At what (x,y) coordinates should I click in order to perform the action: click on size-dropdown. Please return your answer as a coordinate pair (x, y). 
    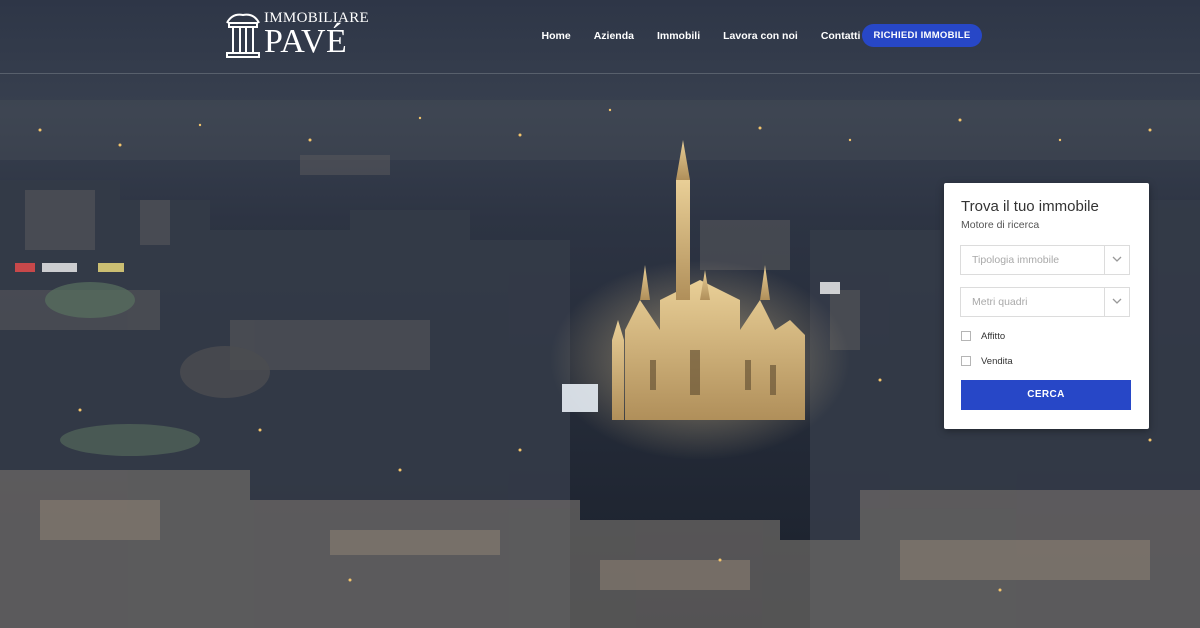
    Looking at the image, I should click on (1116, 302).